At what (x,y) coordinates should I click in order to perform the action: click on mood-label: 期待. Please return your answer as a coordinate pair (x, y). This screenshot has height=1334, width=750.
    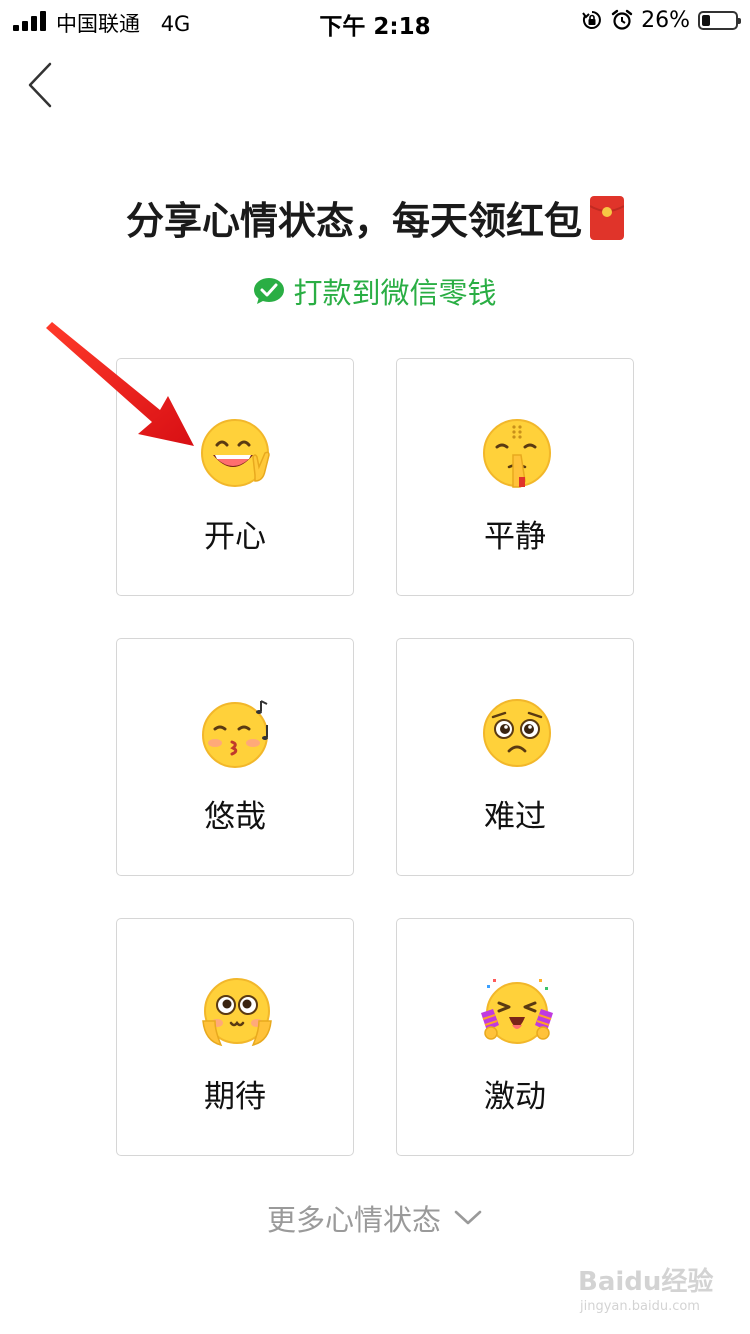
    Looking at the image, I should click on (235, 1097).